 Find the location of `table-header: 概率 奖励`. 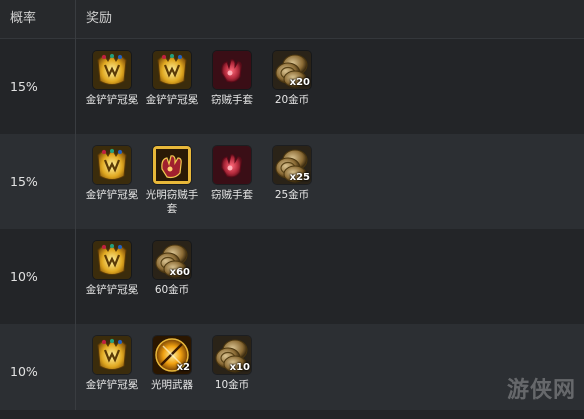

table-header: 概率 奖励 is located at coordinates (292, 19).